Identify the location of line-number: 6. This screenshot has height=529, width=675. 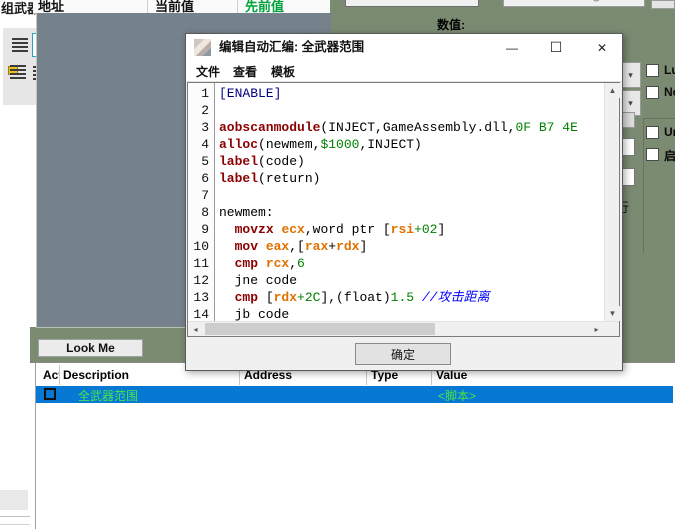
(205, 178).